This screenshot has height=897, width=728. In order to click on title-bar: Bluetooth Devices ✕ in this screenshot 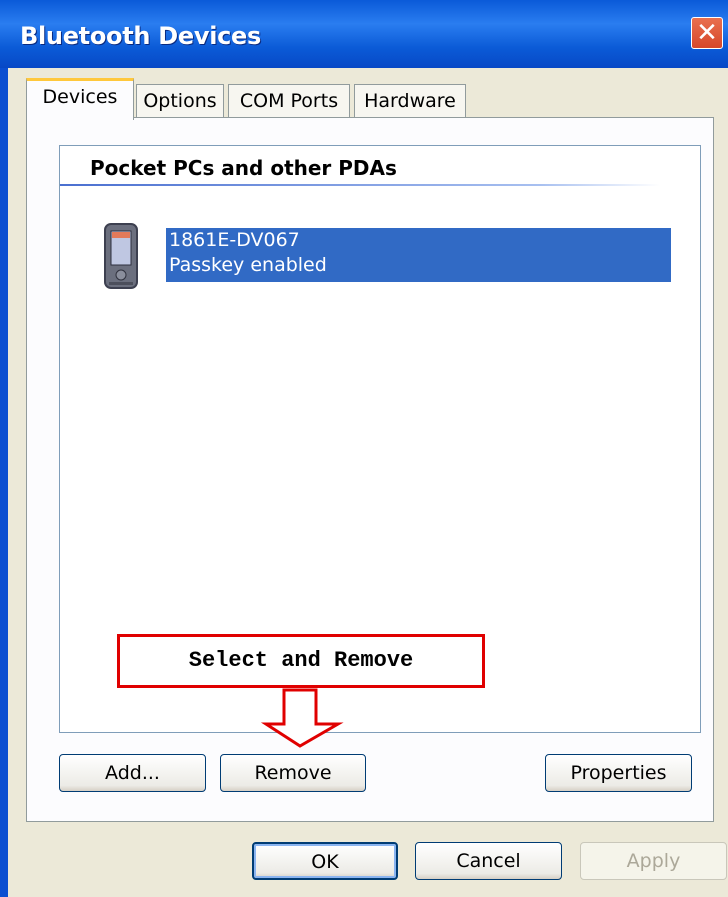, I will do `click(364, 34)`.